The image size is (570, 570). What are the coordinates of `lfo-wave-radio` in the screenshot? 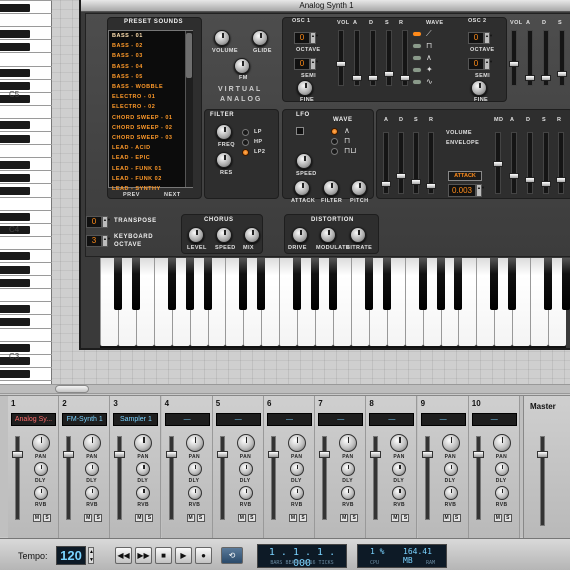 It's located at (334, 131).